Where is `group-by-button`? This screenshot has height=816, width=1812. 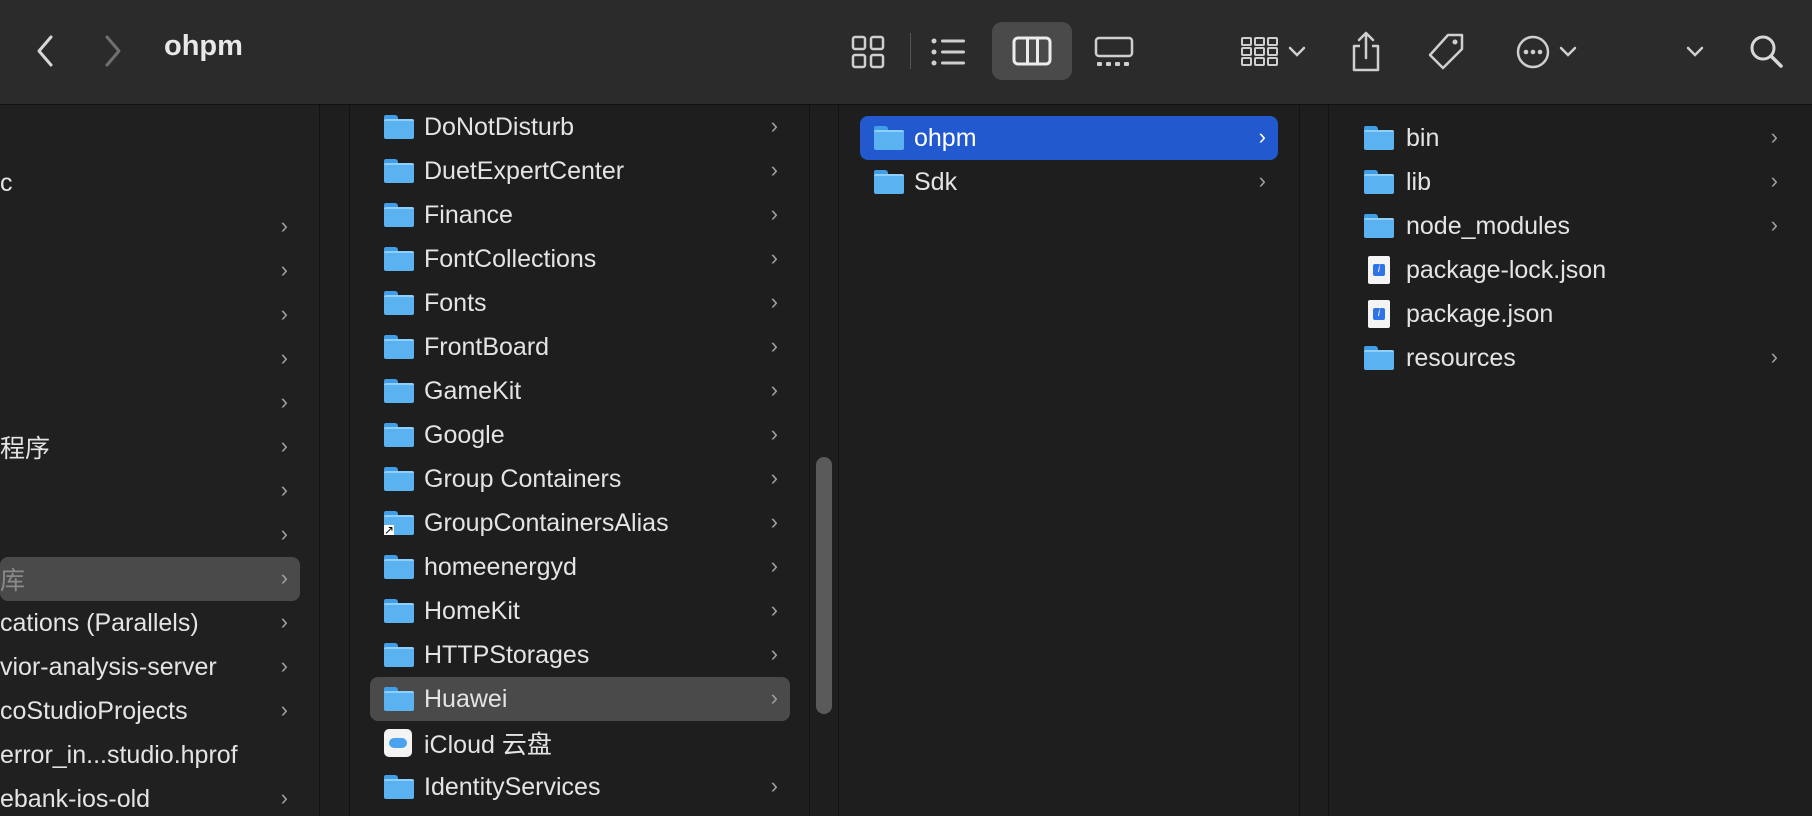 group-by-button is located at coordinates (1273, 52).